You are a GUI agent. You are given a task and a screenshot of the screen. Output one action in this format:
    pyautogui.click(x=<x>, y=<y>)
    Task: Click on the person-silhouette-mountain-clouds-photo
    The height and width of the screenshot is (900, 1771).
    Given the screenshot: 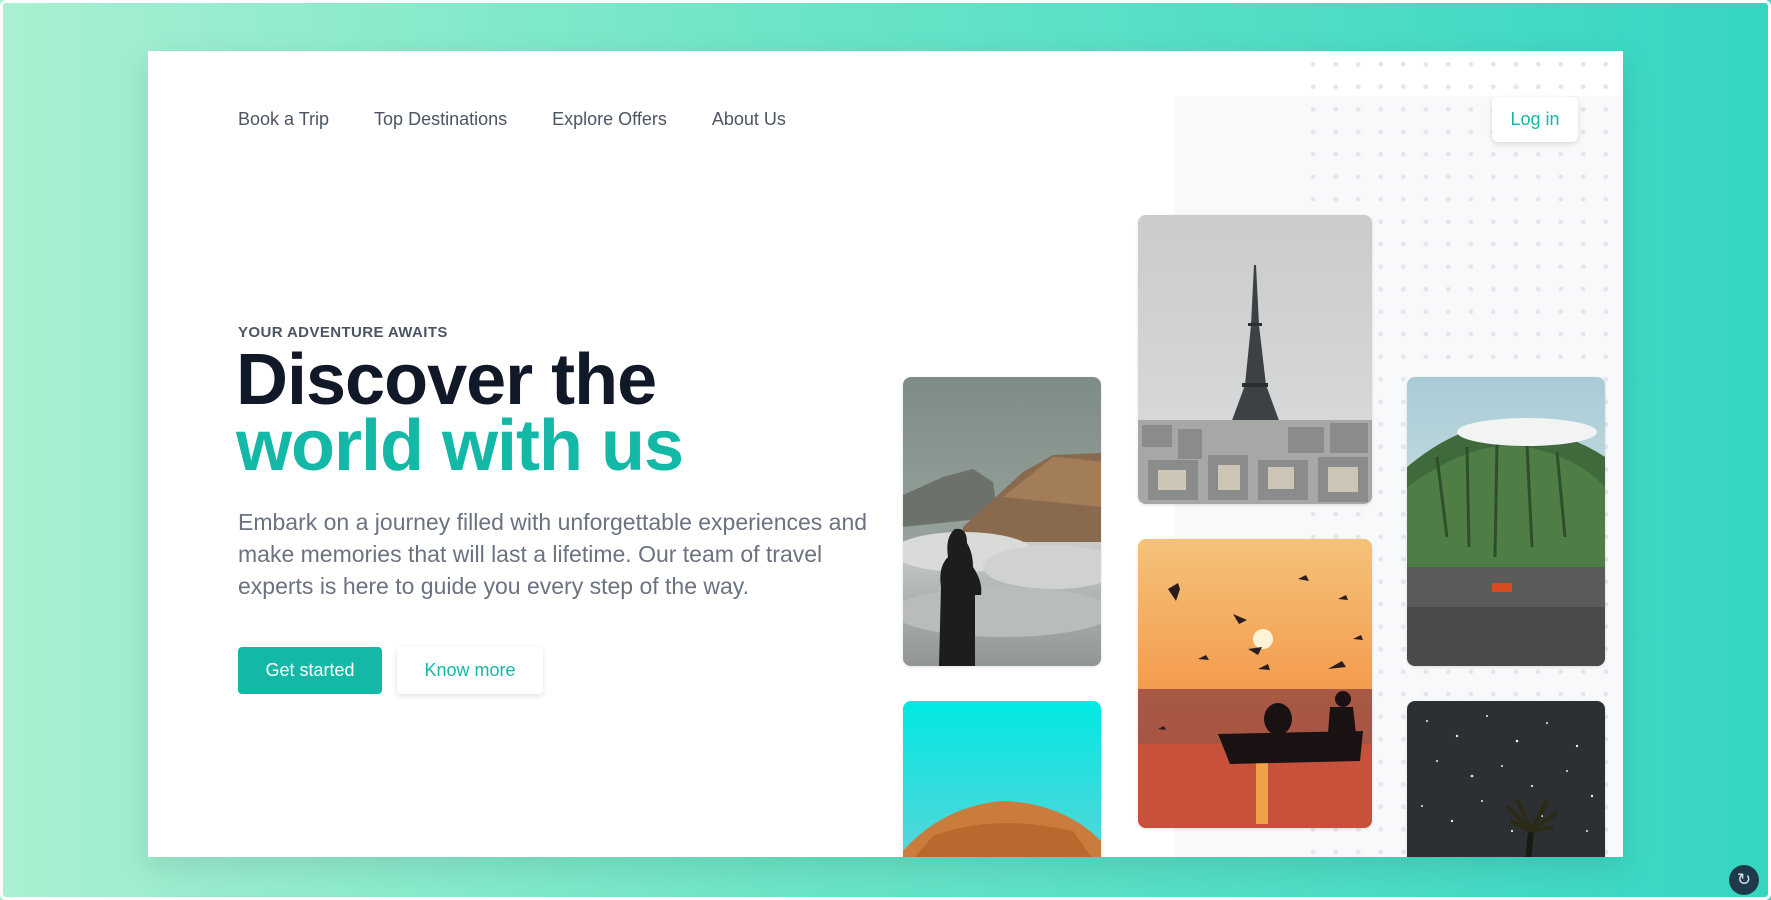 What is the action you would take?
    pyautogui.click(x=1002, y=521)
    